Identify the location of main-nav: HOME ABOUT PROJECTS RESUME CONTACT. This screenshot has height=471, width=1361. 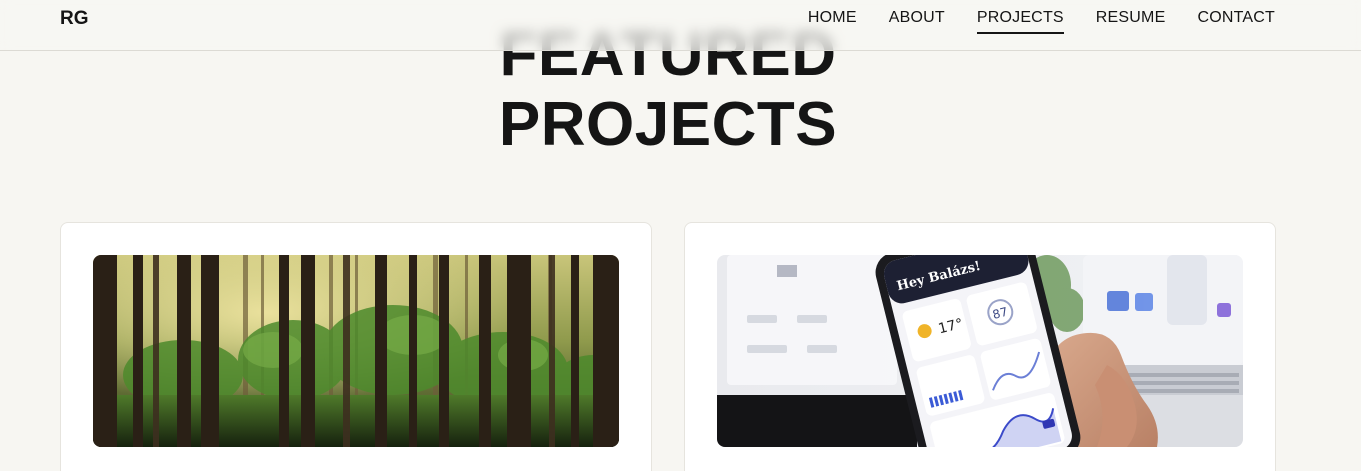
(1041, 21).